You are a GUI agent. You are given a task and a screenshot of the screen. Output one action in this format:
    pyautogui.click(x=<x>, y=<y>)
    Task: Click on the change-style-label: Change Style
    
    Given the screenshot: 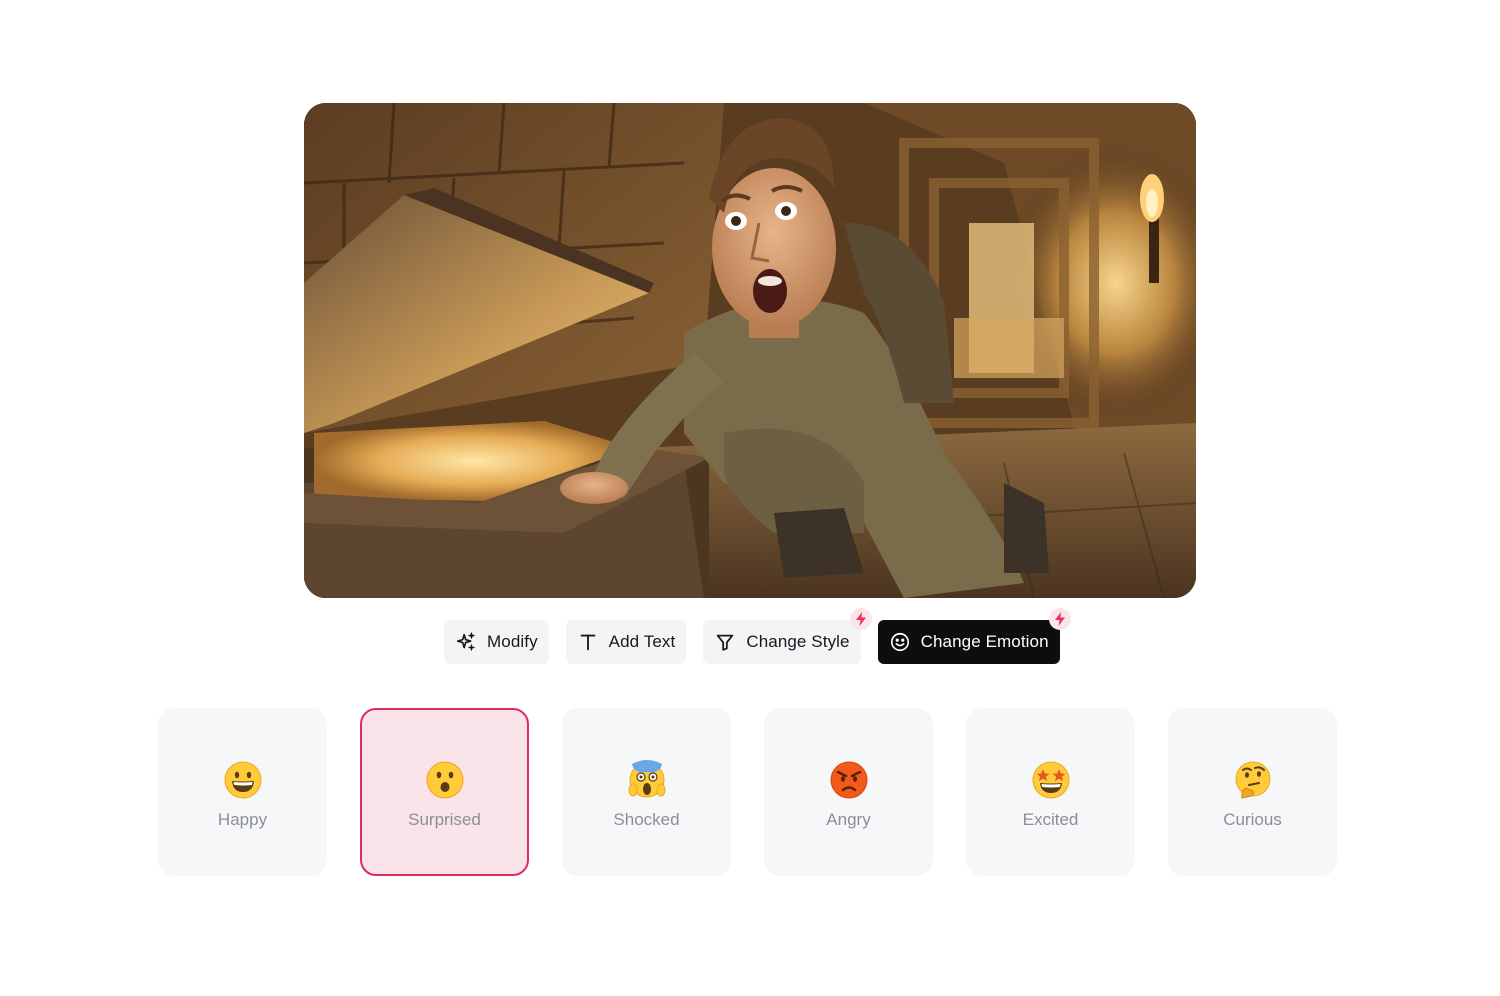 What is the action you would take?
    pyautogui.click(x=798, y=641)
    